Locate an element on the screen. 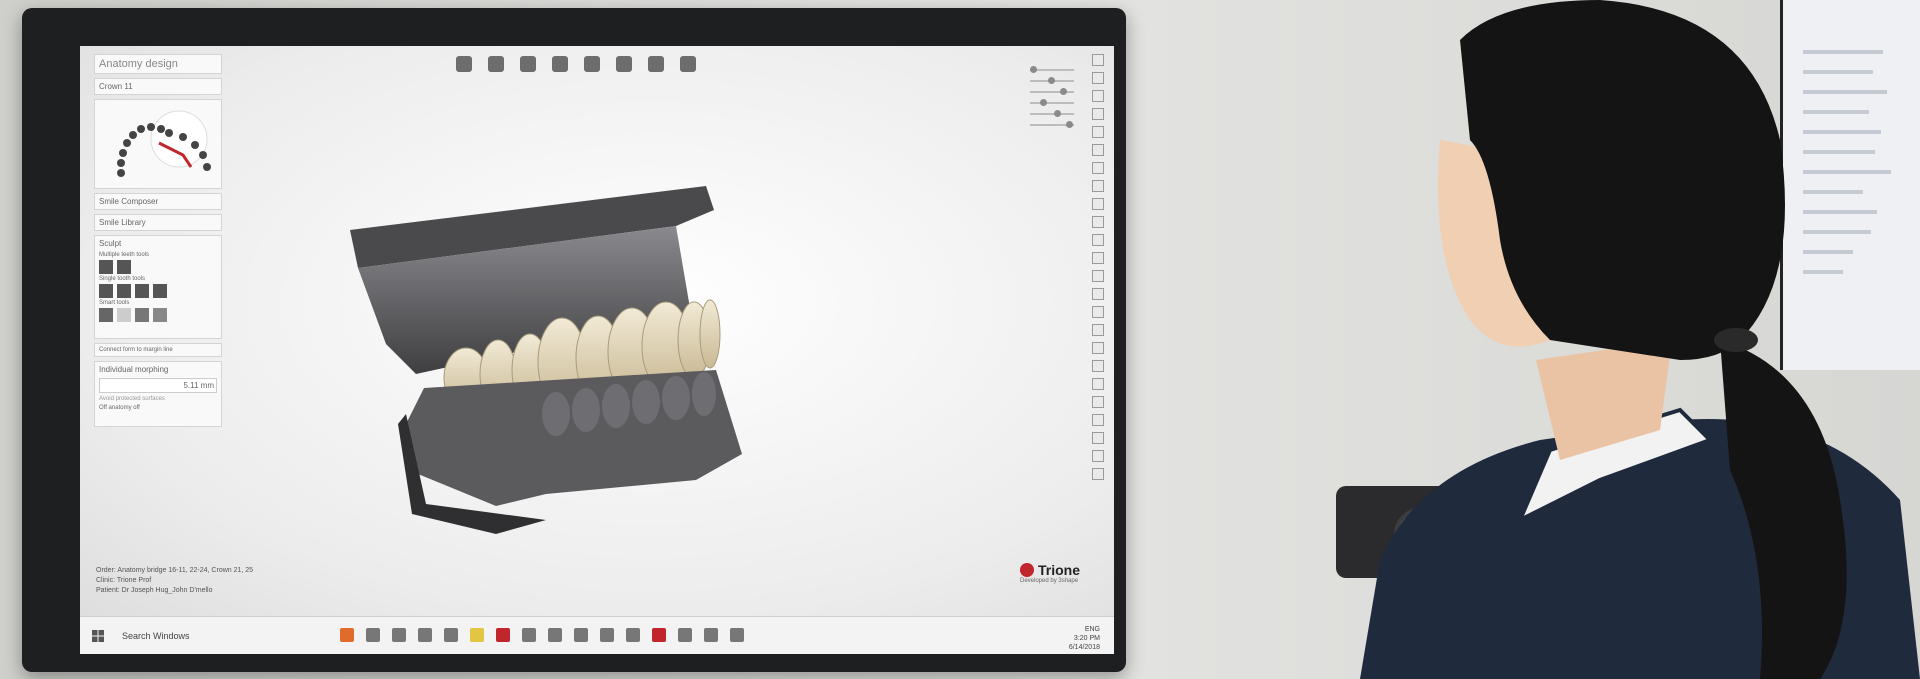 This screenshot has height=679, width=1920. tray-time: 3:20 PM is located at coordinates (1086, 638).